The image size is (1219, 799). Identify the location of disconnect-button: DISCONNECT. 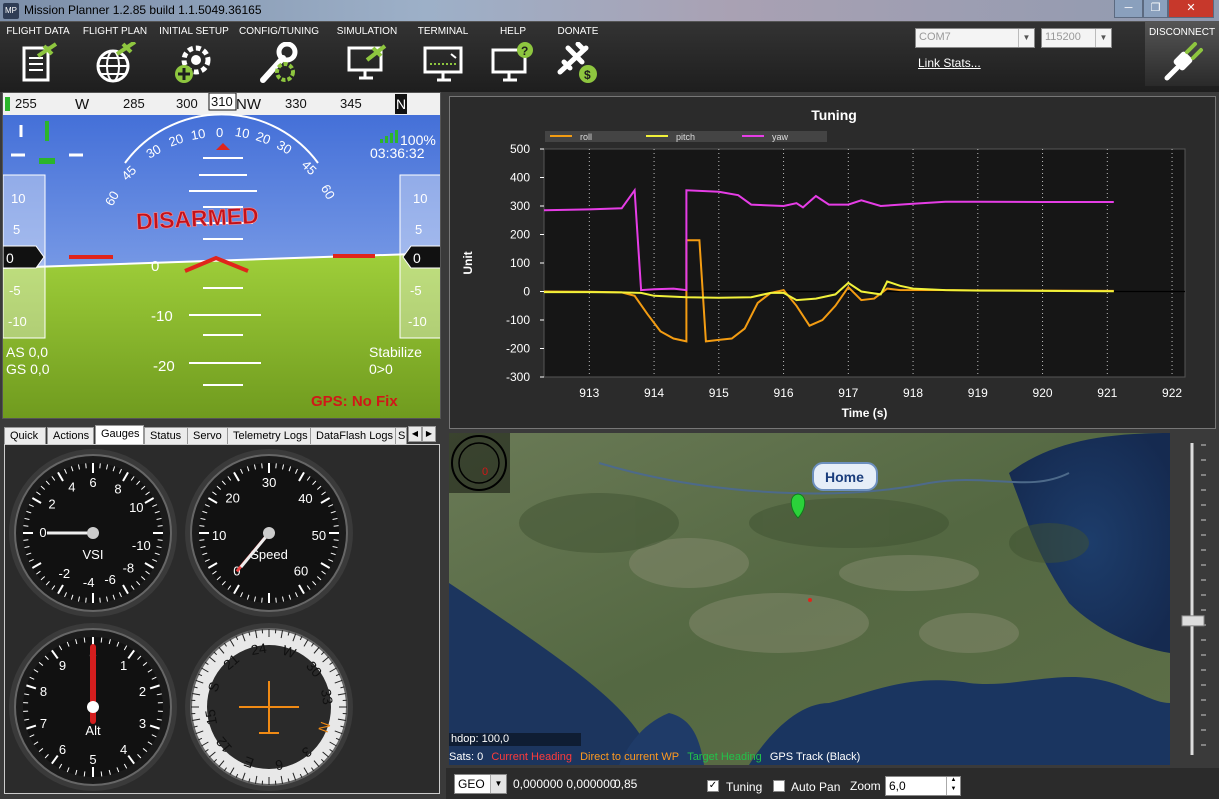
(1182, 54).